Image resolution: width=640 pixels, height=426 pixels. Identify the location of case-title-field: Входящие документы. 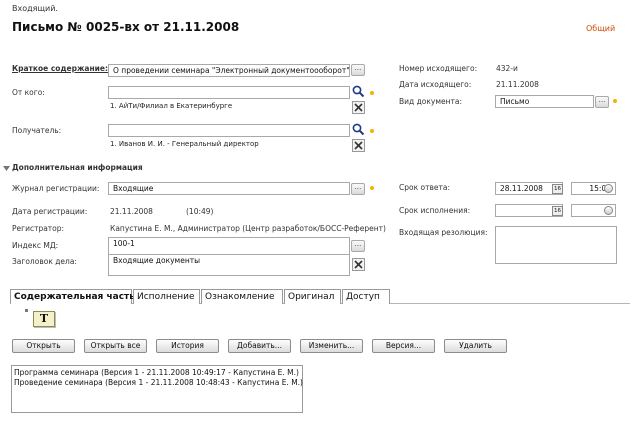
(229, 265).